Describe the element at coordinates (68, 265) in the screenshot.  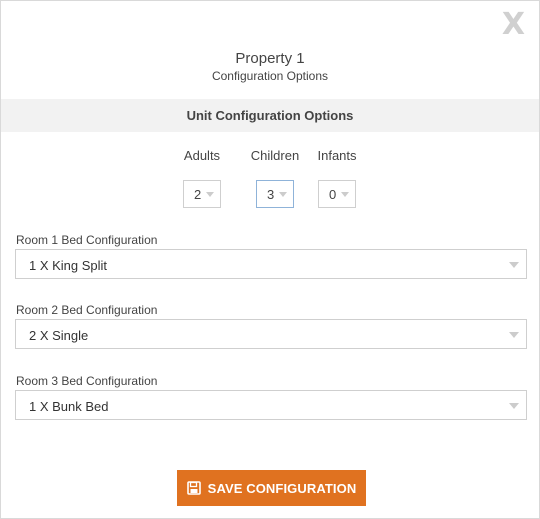
I see `room-1-value: 1 X King Split` at that location.